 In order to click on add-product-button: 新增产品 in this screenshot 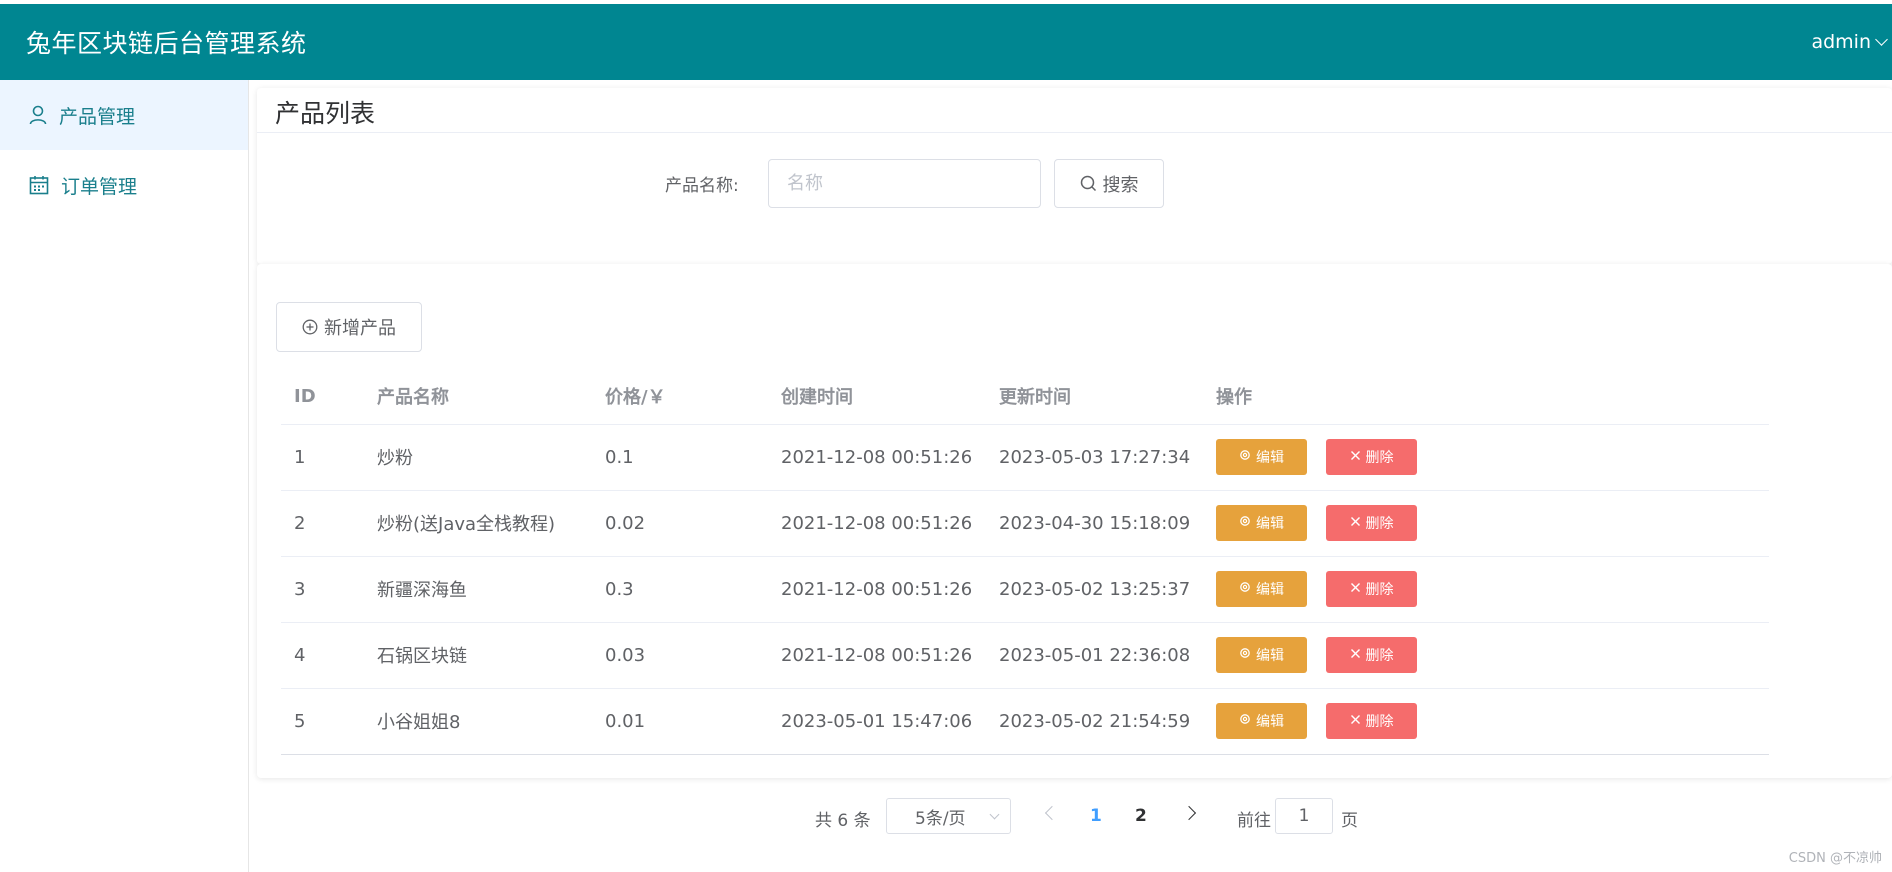, I will do `click(349, 327)`.